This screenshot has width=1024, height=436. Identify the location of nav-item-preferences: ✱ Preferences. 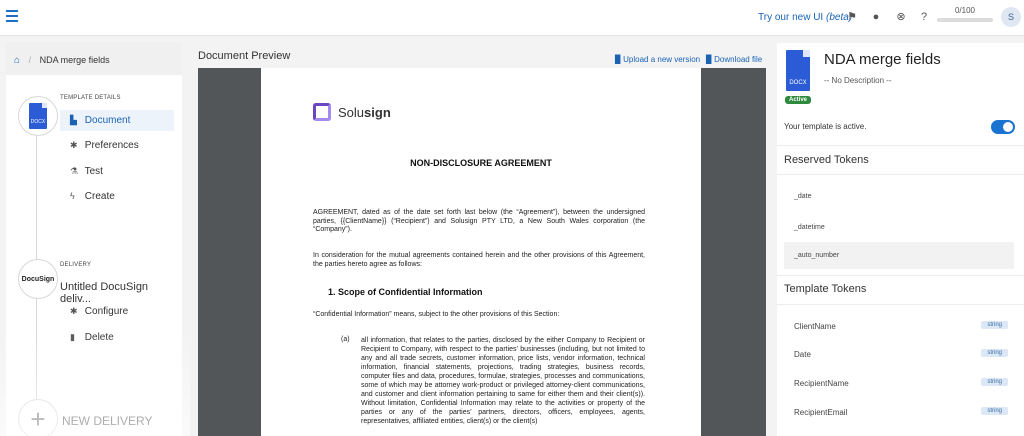
(117, 145).